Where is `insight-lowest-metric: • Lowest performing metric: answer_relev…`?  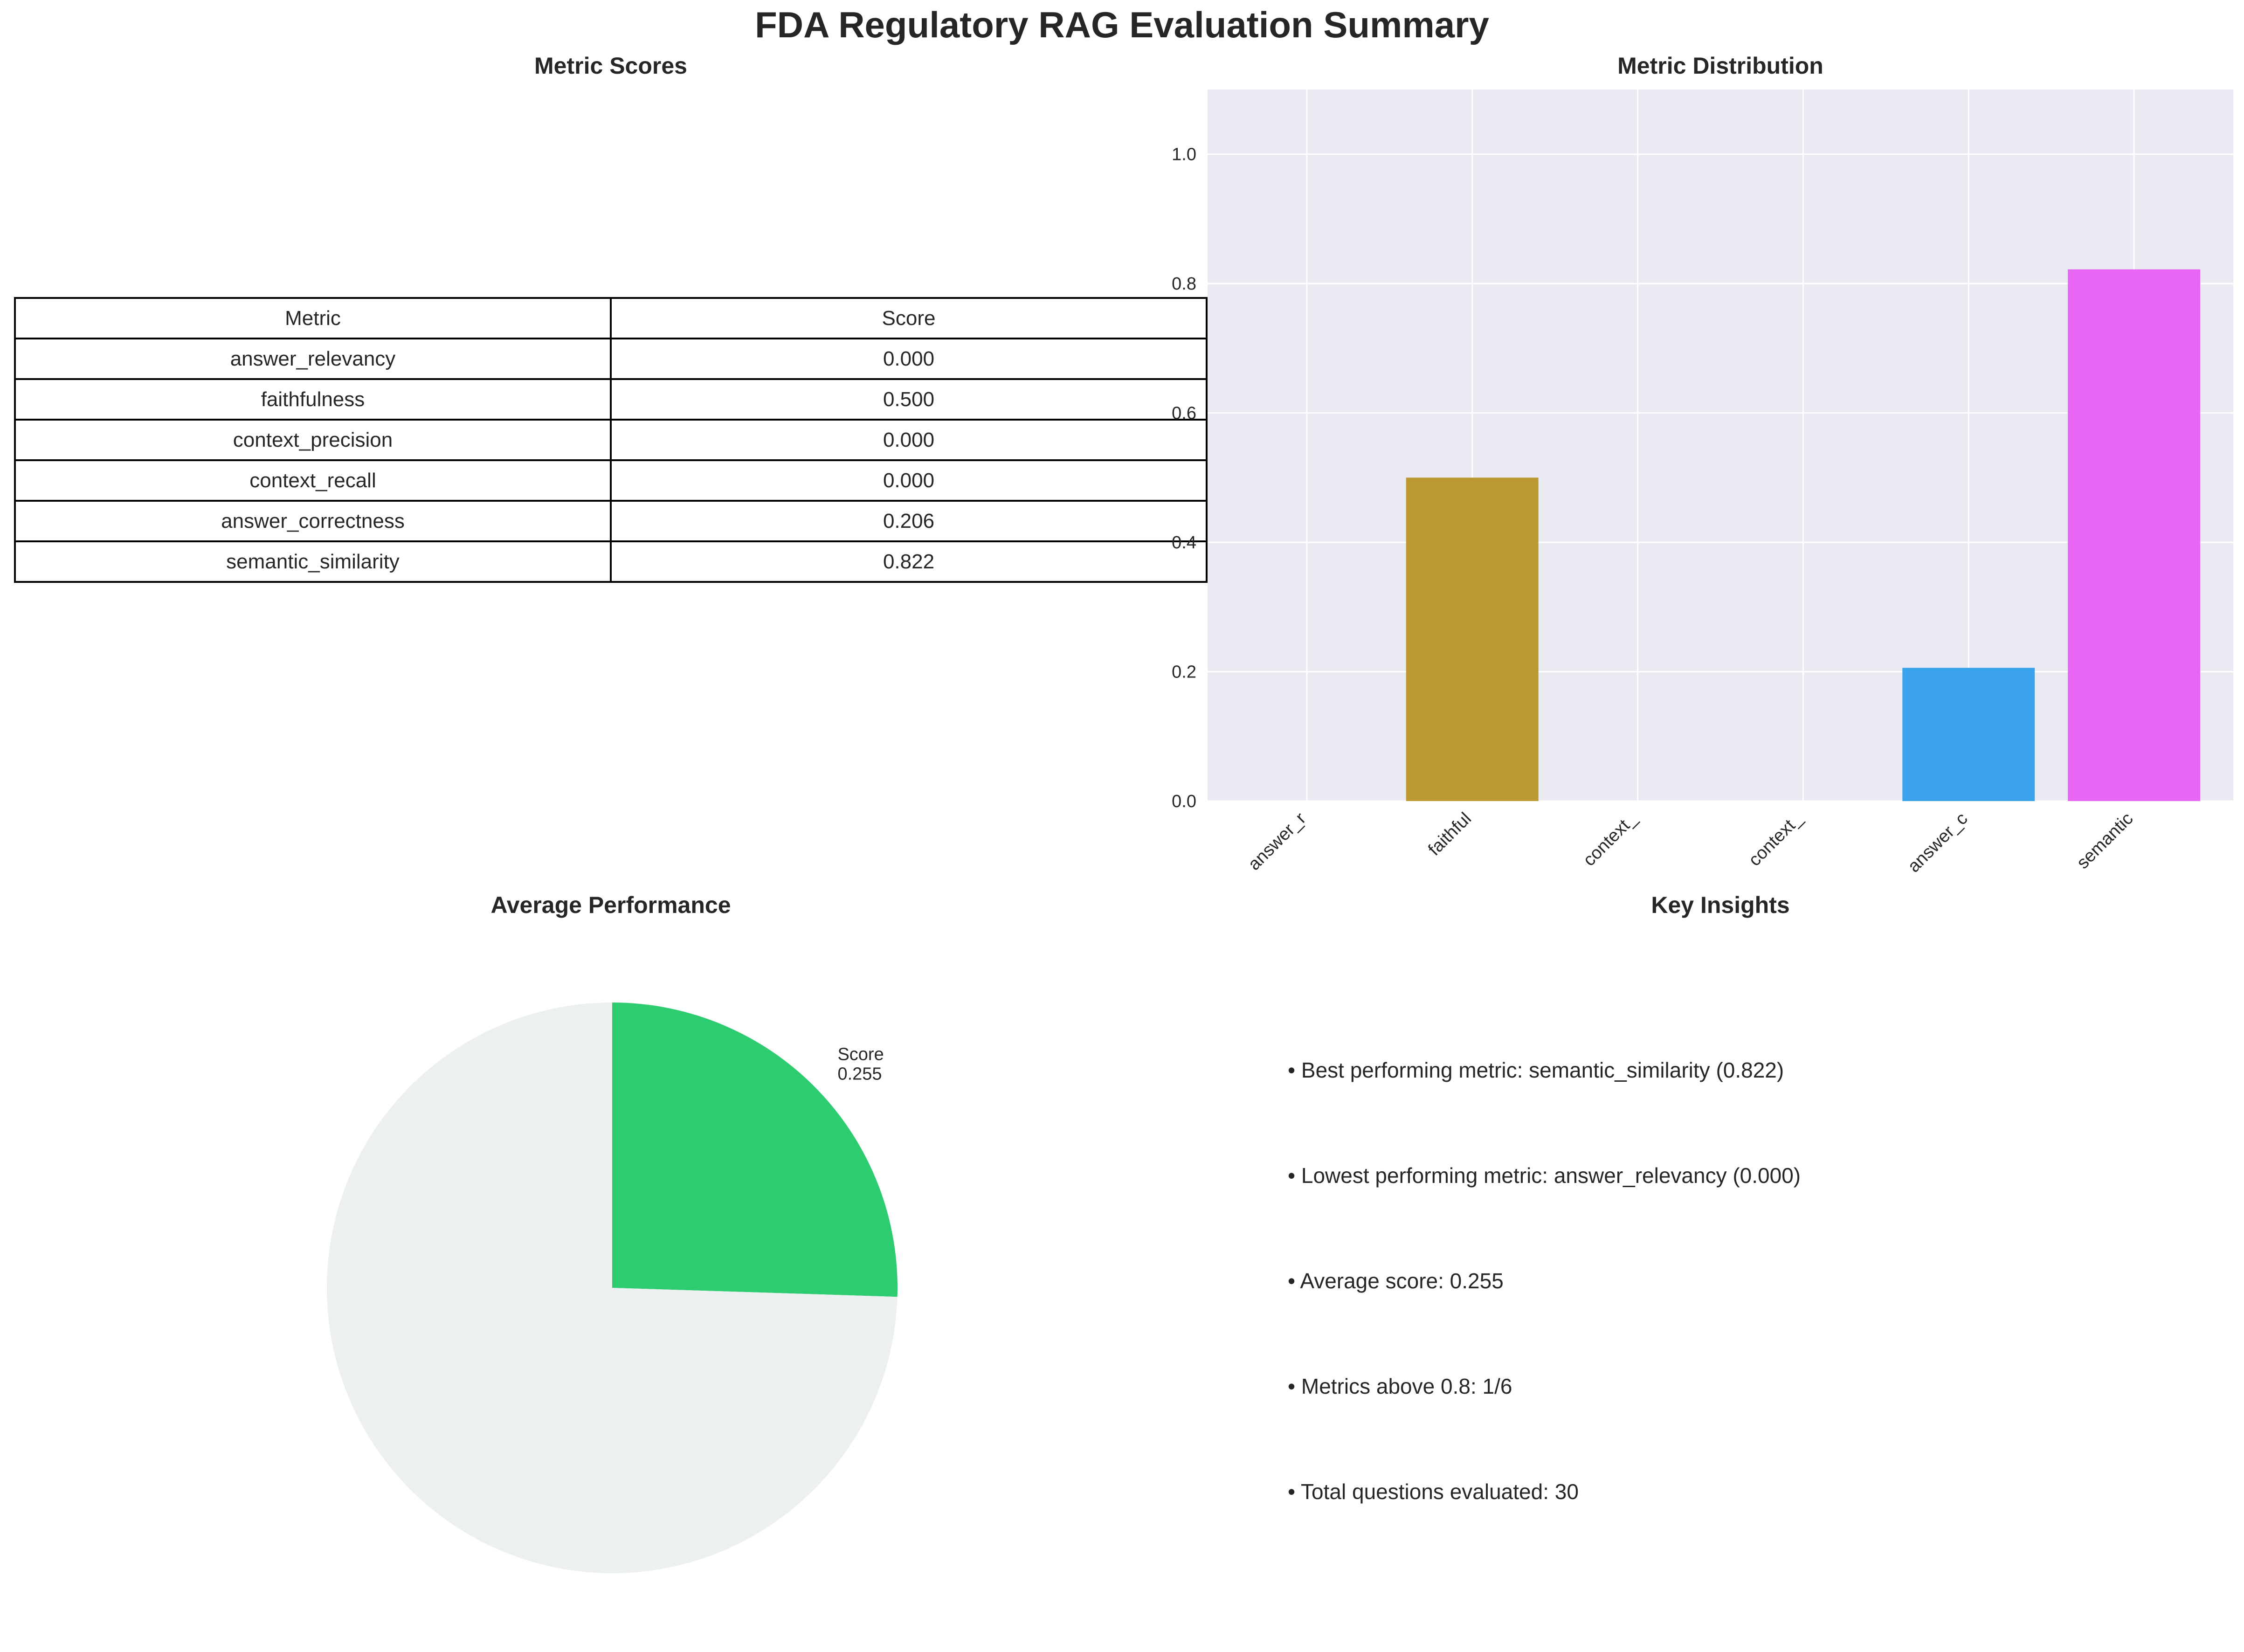
insight-lowest-metric: • Lowest performing metric: answer_relev… is located at coordinates (1545, 1175).